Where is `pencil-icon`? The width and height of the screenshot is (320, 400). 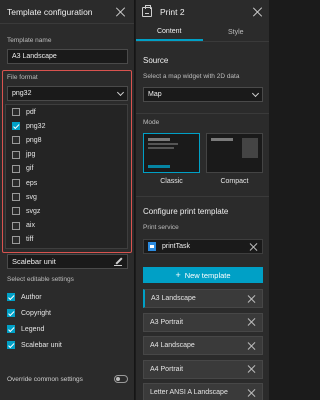 pencil-icon is located at coordinates (118, 261).